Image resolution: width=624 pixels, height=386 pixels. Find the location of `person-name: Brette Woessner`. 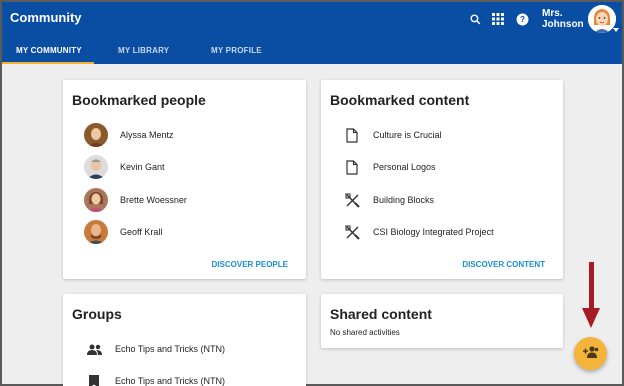

person-name: Brette Woessner is located at coordinates (153, 200).